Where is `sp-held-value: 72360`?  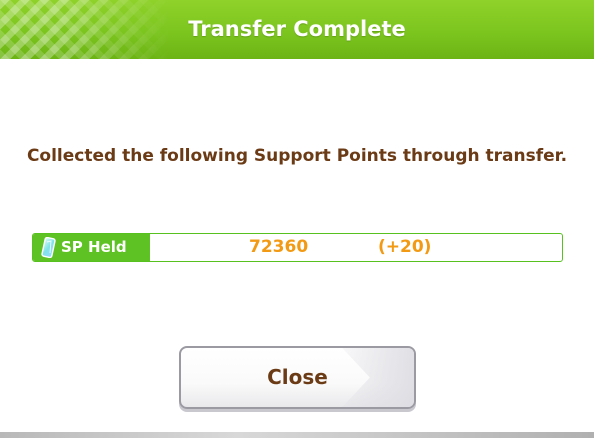 sp-held-value: 72360 is located at coordinates (279, 247).